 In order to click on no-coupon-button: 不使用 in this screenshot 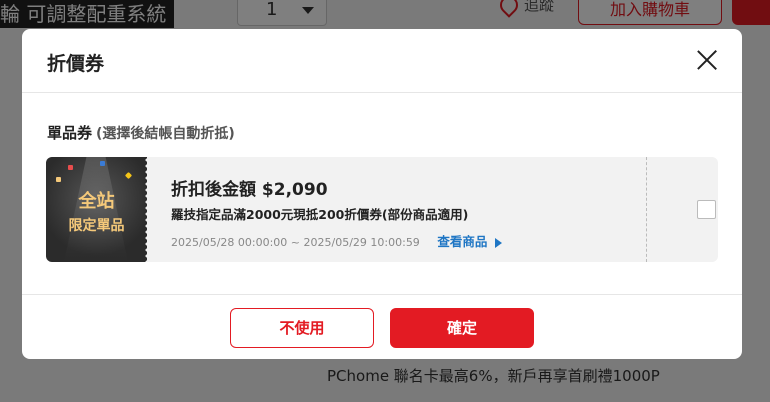, I will do `click(302, 328)`.